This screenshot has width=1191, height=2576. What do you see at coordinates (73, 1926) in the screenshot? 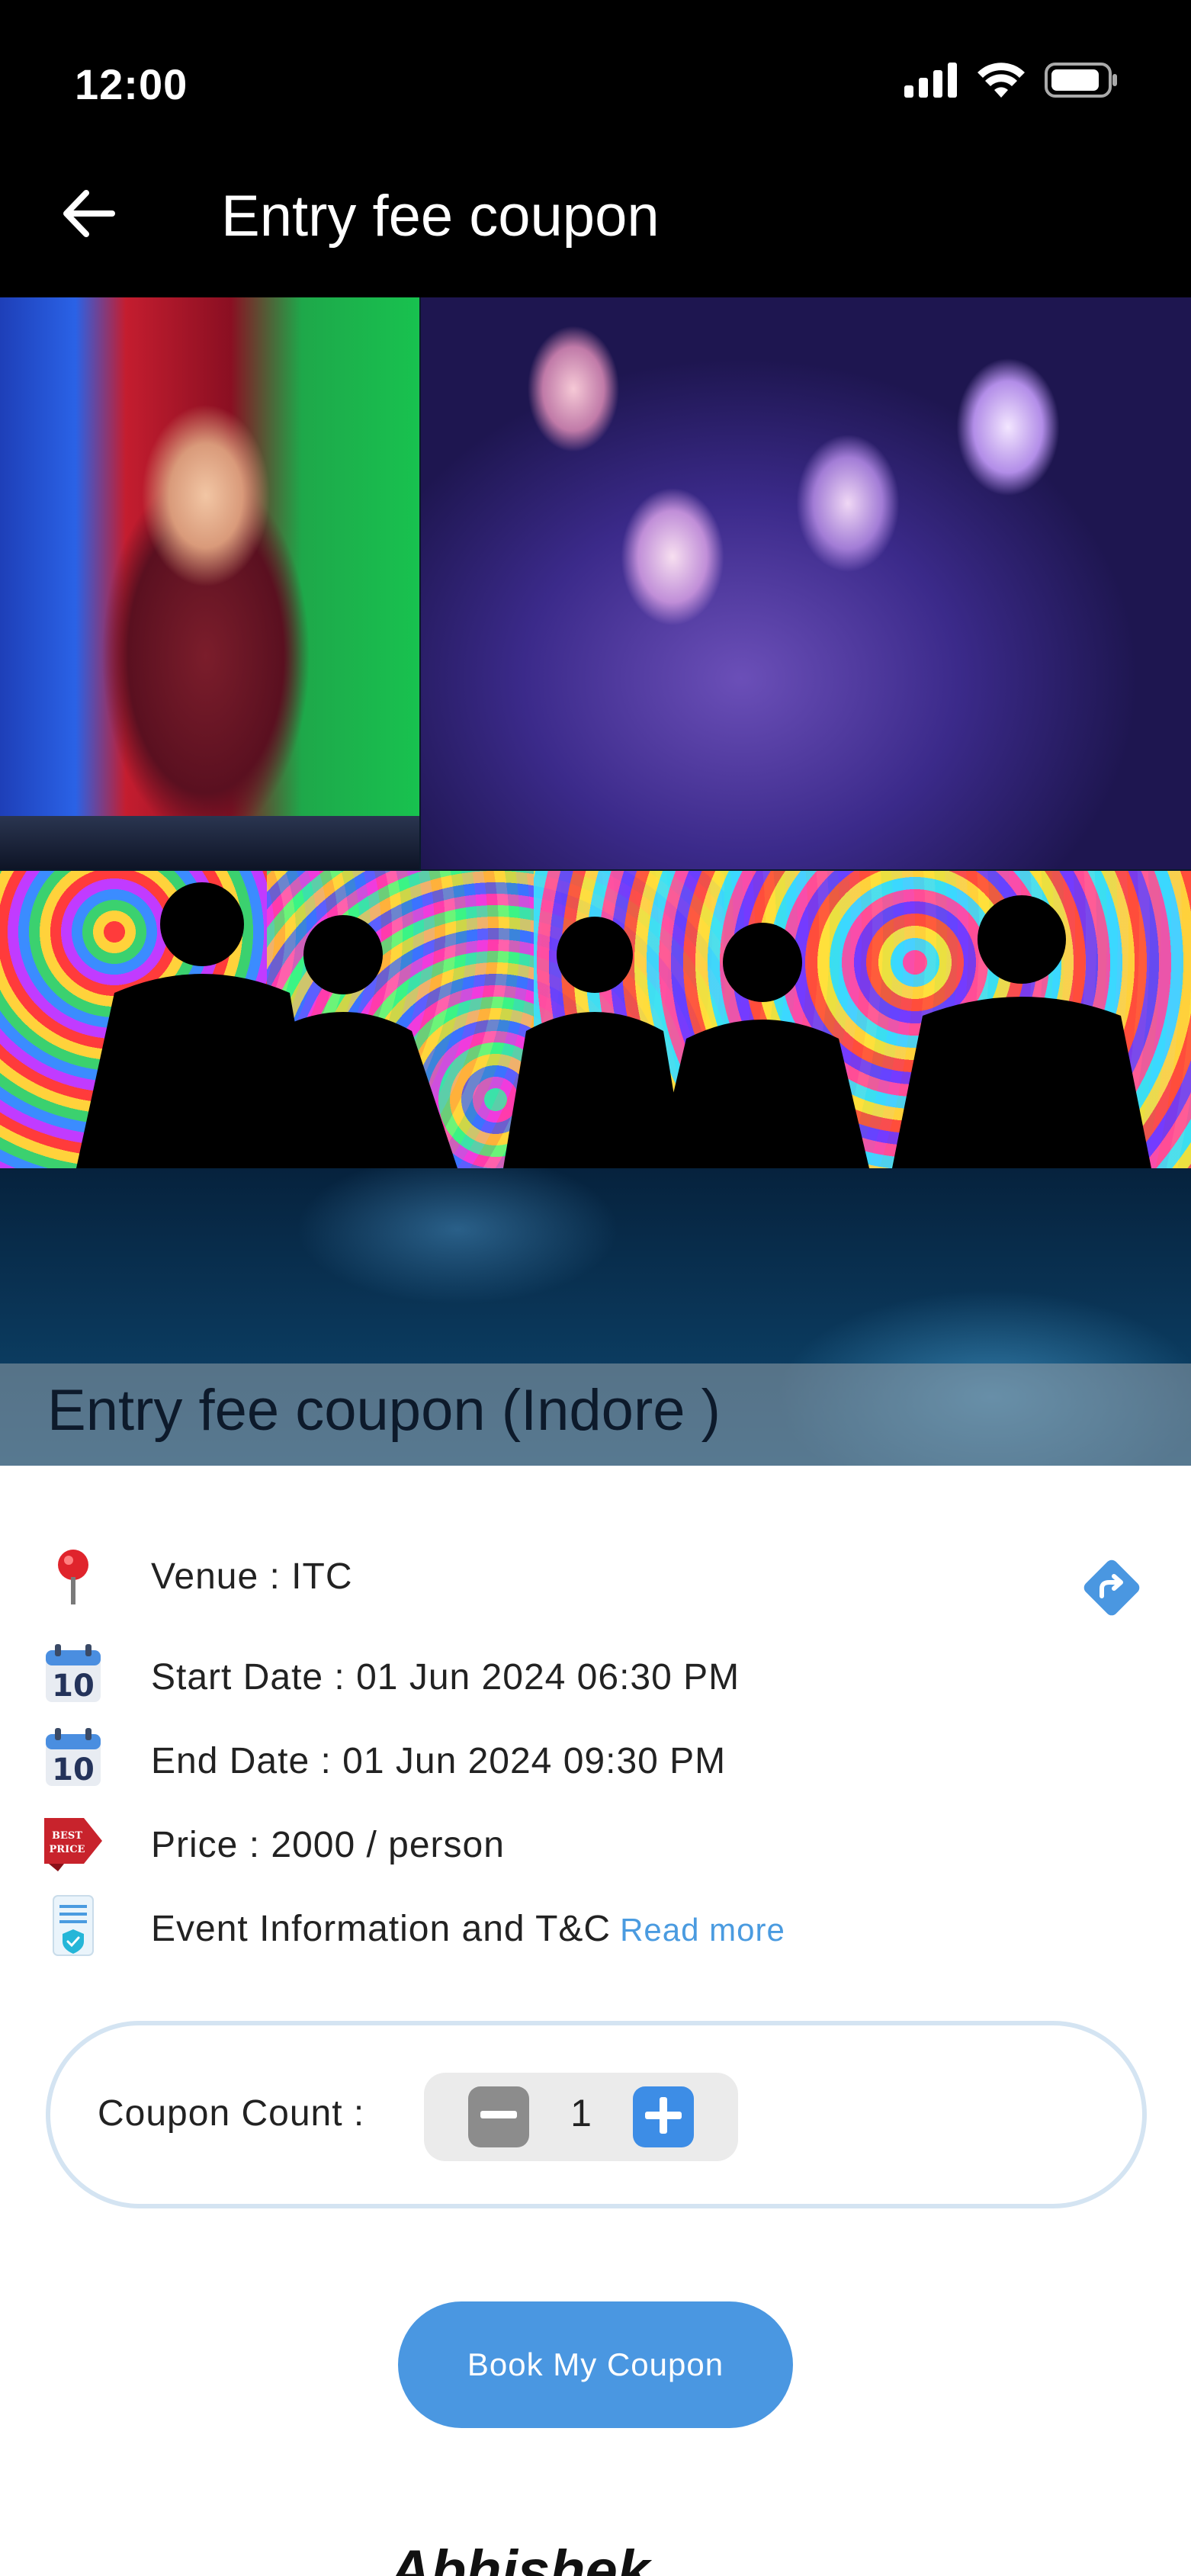
I see `document-shield-icon` at bounding box center [73, 1926].